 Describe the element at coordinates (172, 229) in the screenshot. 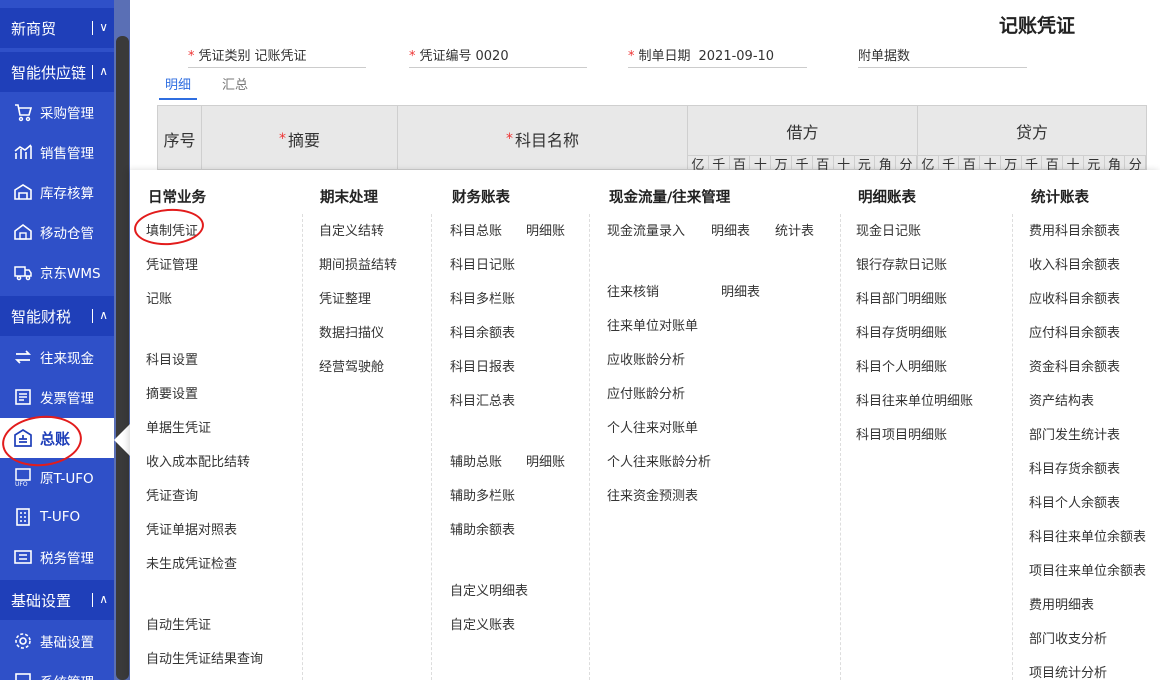

I see `menu-item-create-voucher: 填制凭证` at that location.